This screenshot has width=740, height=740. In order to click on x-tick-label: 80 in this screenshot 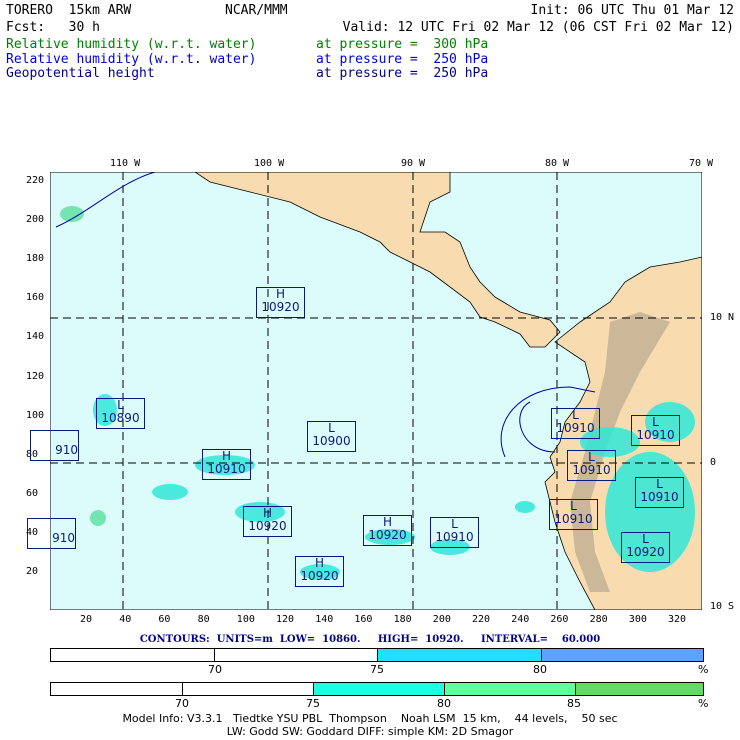, I will do `click(203, 619)`.